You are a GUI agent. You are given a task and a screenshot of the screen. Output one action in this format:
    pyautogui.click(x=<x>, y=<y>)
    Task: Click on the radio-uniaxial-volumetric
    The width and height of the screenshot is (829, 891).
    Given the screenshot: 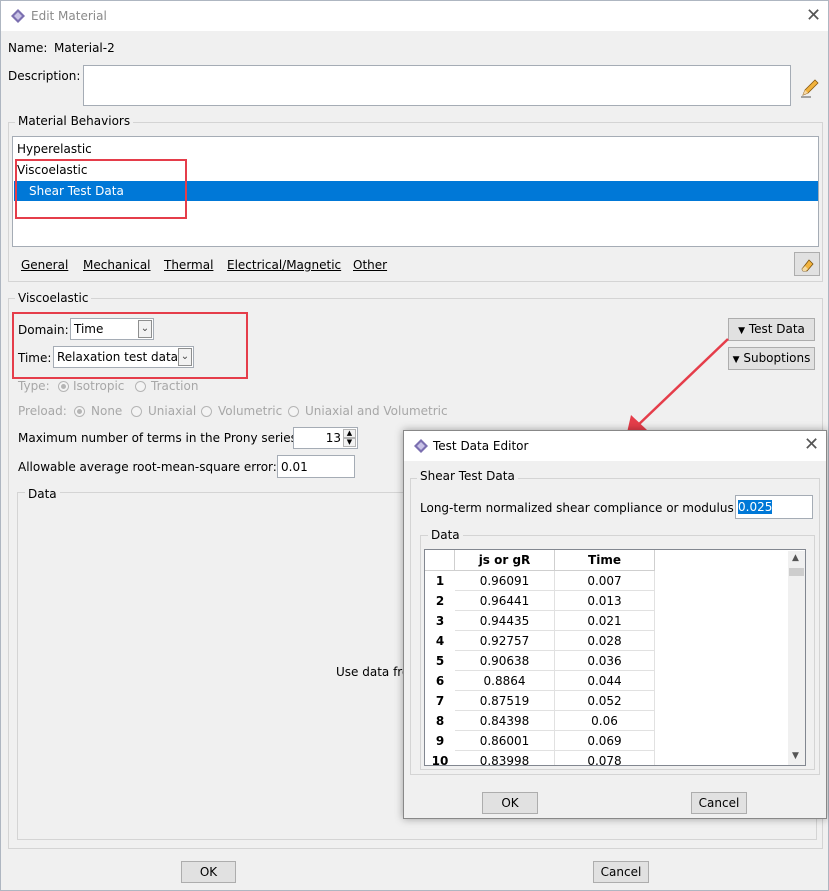 What is the action you would take?
    pyautogui.click(x=293, y=411)
    